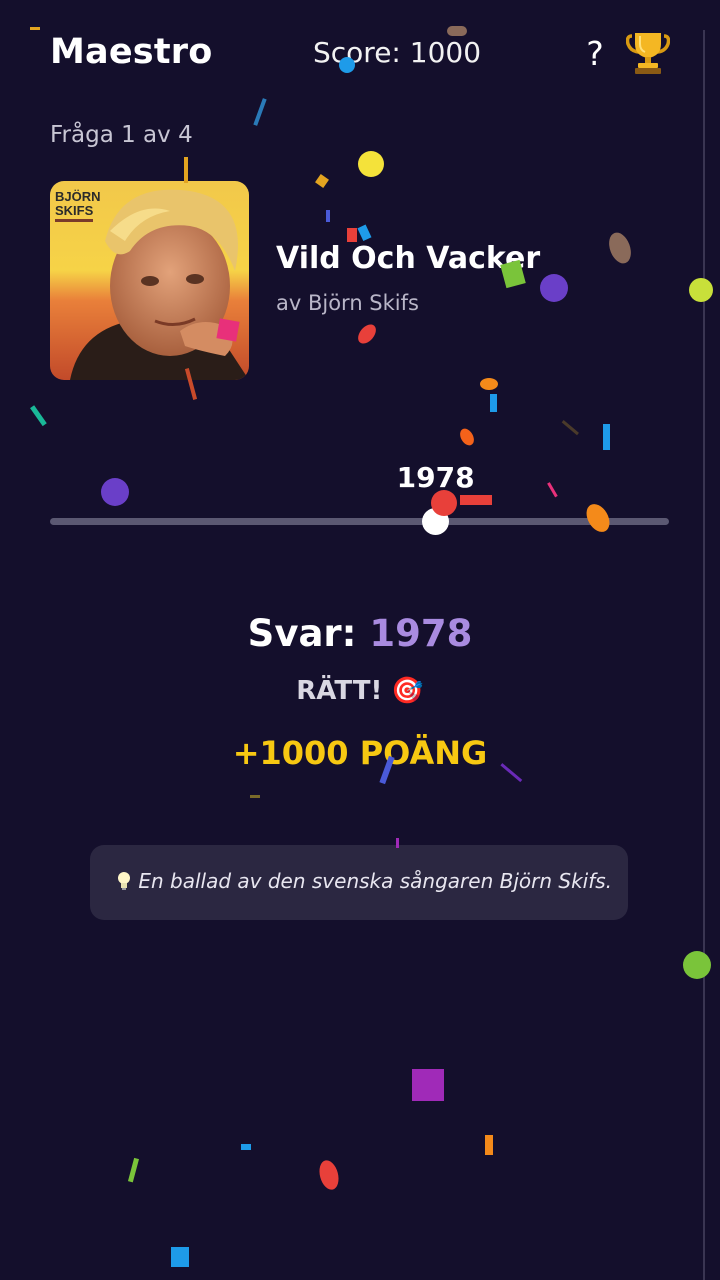 The image size is (720, 1280). I want to click on top-bar: Maestro Score: 1000 ?, so click(360, 55).